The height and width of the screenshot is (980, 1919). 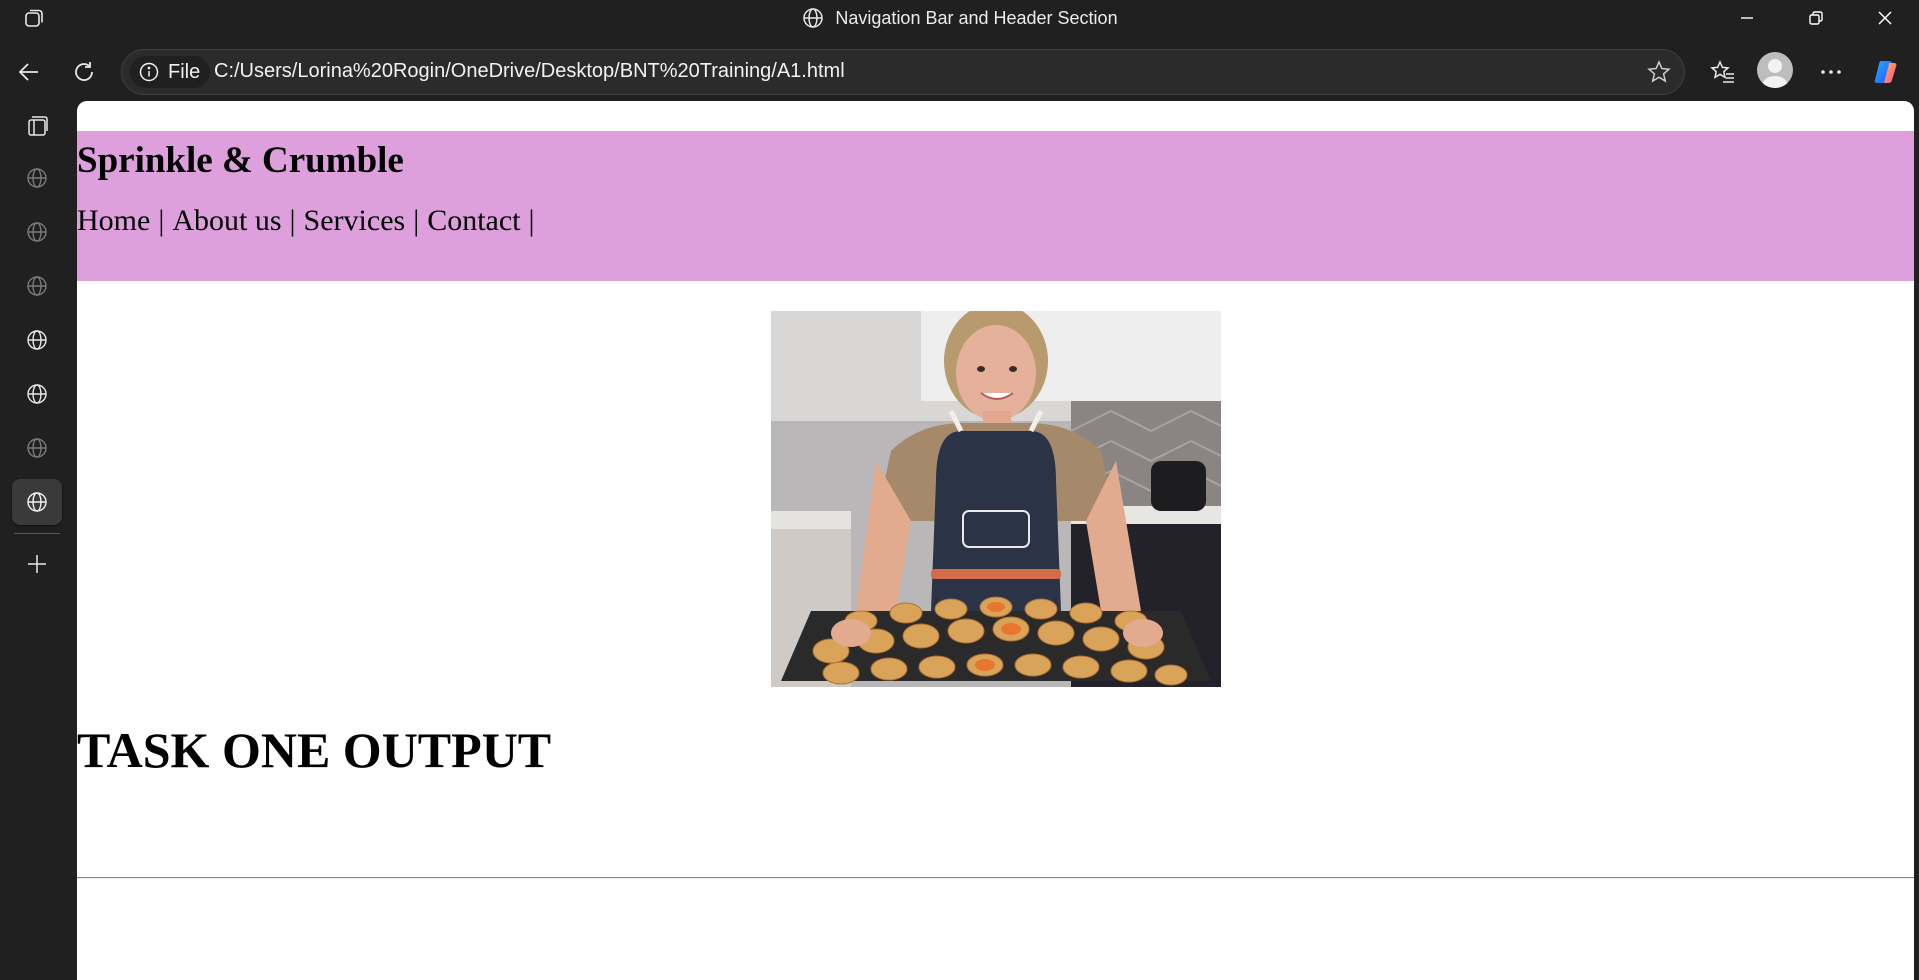 I want to click on restore-button, so click(x=1816, y=18).